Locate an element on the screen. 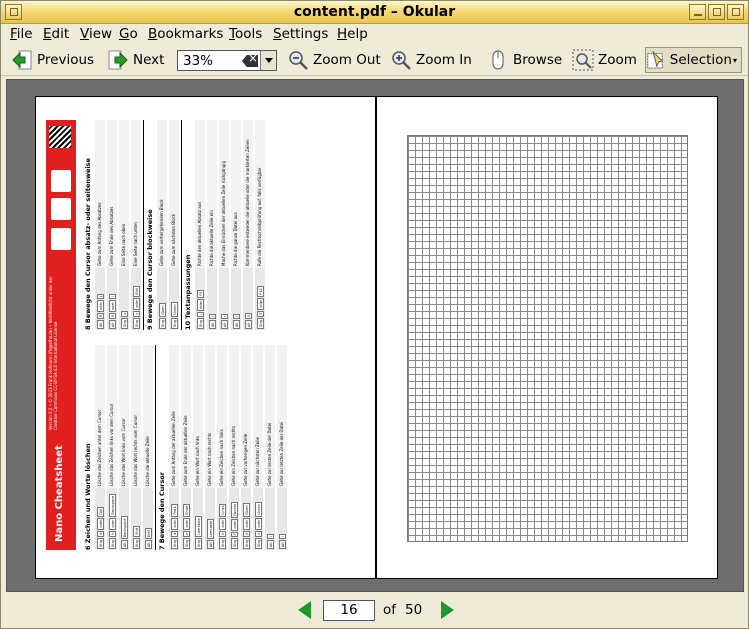 This screenshot has height=629, width=749. key-cap: \ is located at coordinates (270, 537).